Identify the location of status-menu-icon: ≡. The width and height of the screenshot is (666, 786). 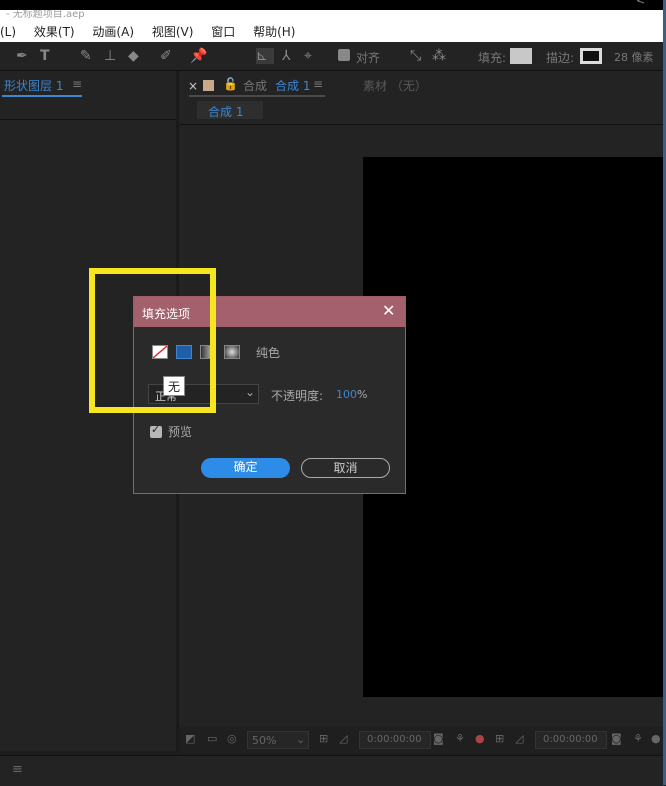
(17, 769).